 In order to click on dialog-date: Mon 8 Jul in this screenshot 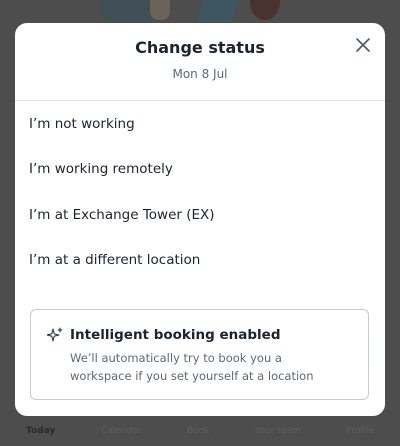, I will do `click(200, 74)`.